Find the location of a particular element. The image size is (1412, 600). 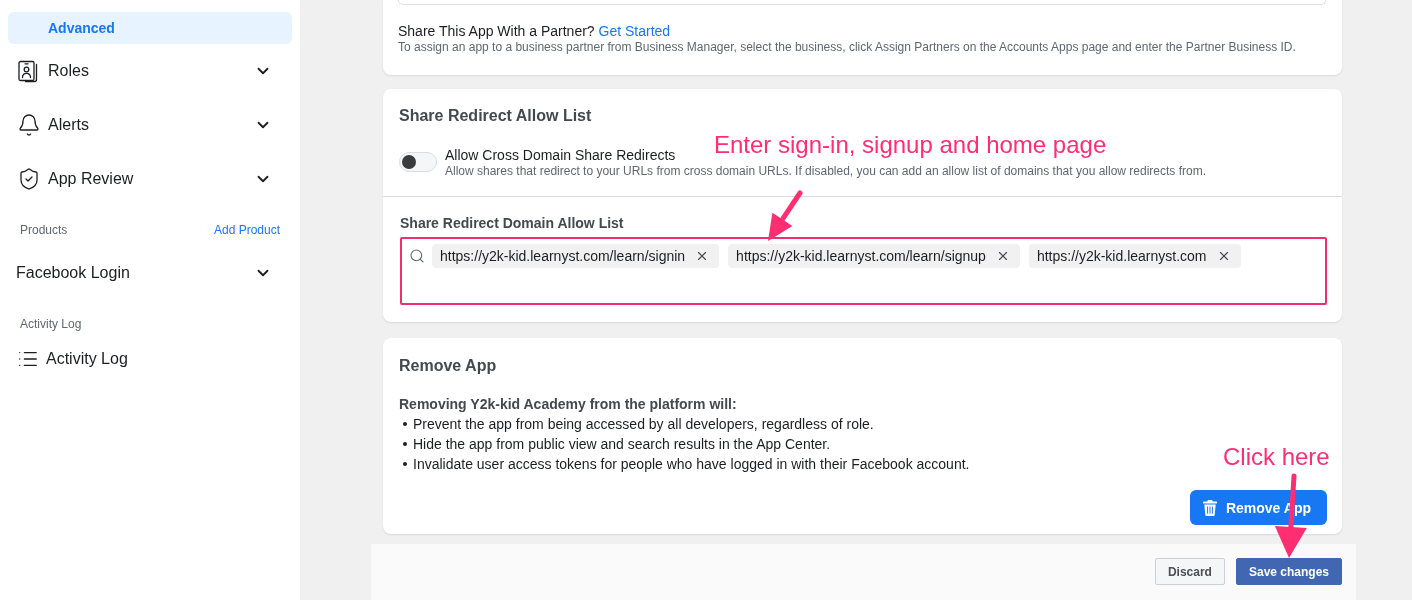

shield-check-icon is located at coordinates (29, 179).